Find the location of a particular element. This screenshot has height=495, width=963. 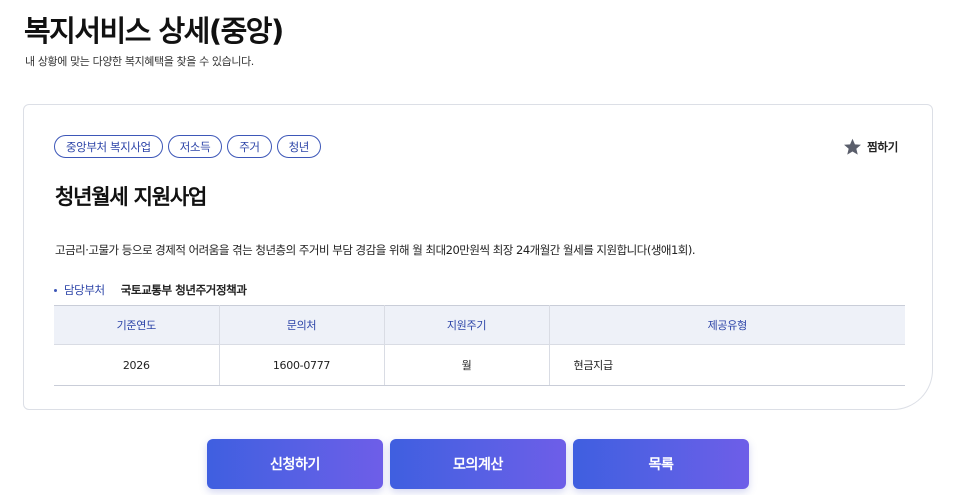

program-info-table: 기준연도 문의처 지원주기 제공유형 2026 1600-0777 월 현금지급 is located at coordinates (479, 345).